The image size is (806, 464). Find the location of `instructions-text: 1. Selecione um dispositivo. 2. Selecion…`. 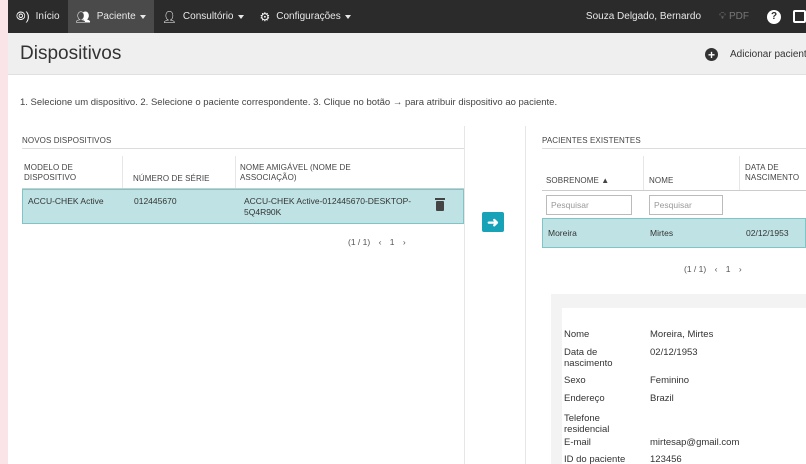

instructions-text: 1. Selecione um dispositivo. 2. Selecion… is located at coordinates (289, 102).